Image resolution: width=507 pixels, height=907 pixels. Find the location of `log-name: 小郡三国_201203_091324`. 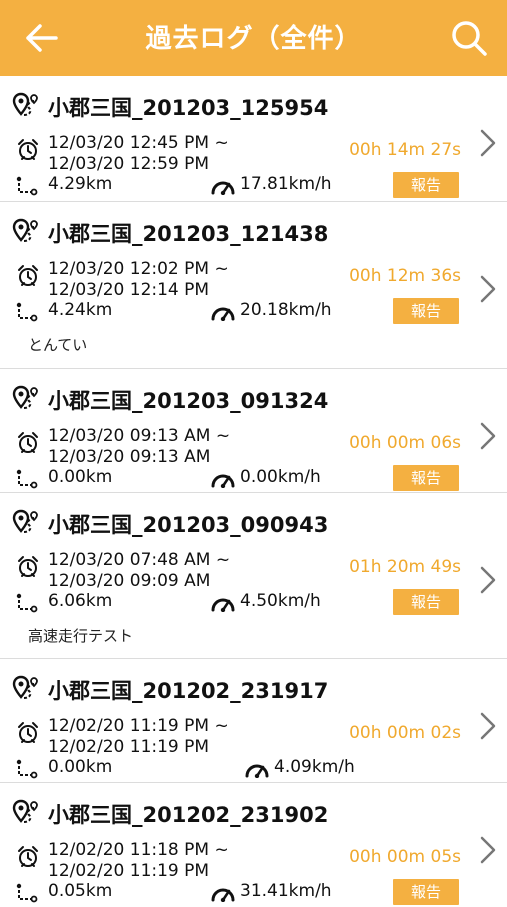

log-name: 小郡三国_201203_091324 is located at coordinates (188, 401).